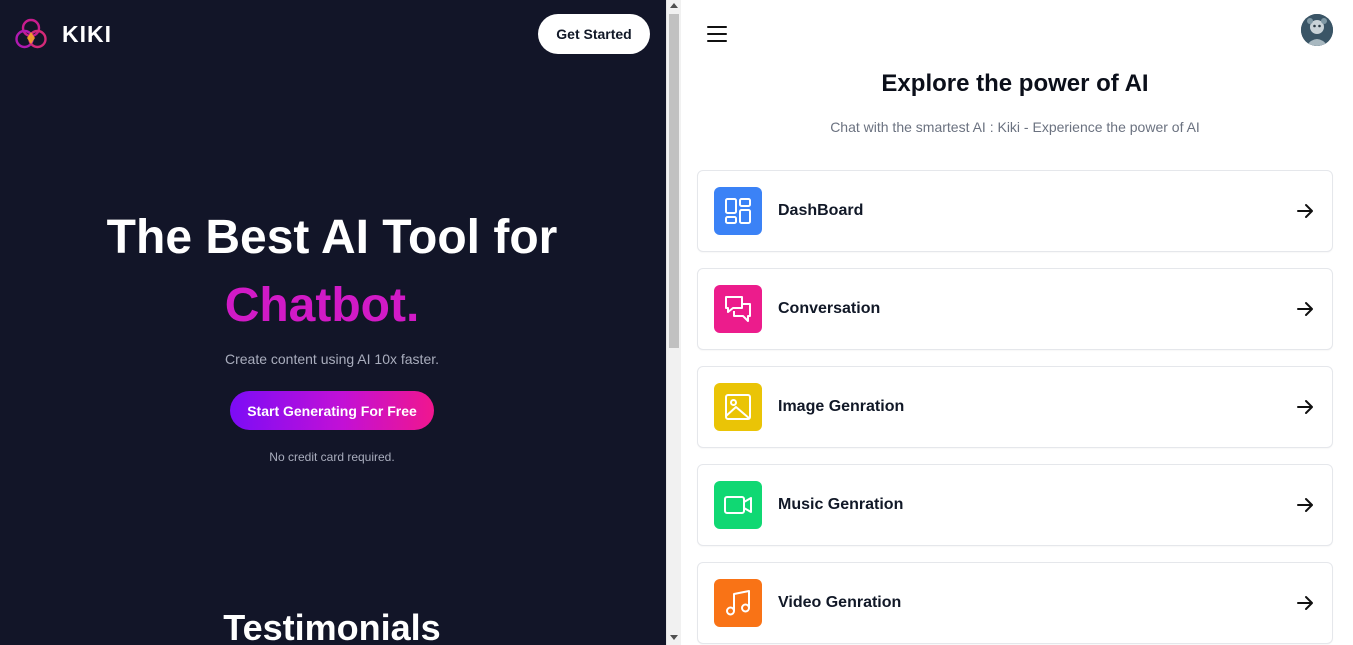  Describe the element at coordinates (332, 237) in the screenshot. I see `hero-title: The Best AI Tool for` at that location.